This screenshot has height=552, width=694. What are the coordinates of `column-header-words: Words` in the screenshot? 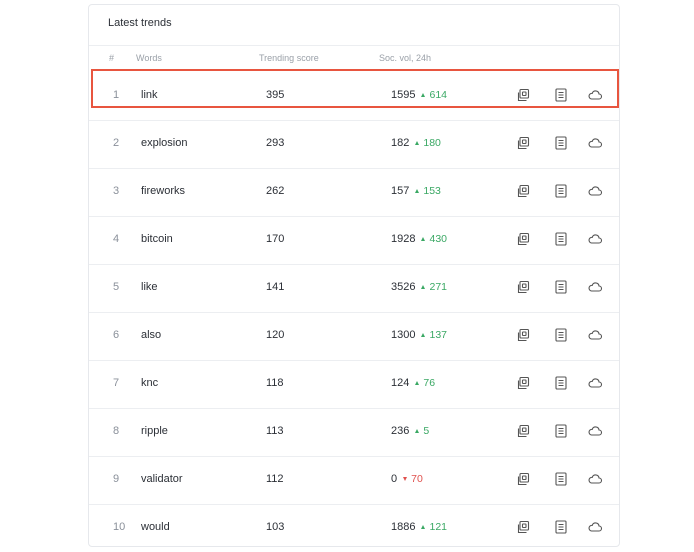 It's located at (149, 58).